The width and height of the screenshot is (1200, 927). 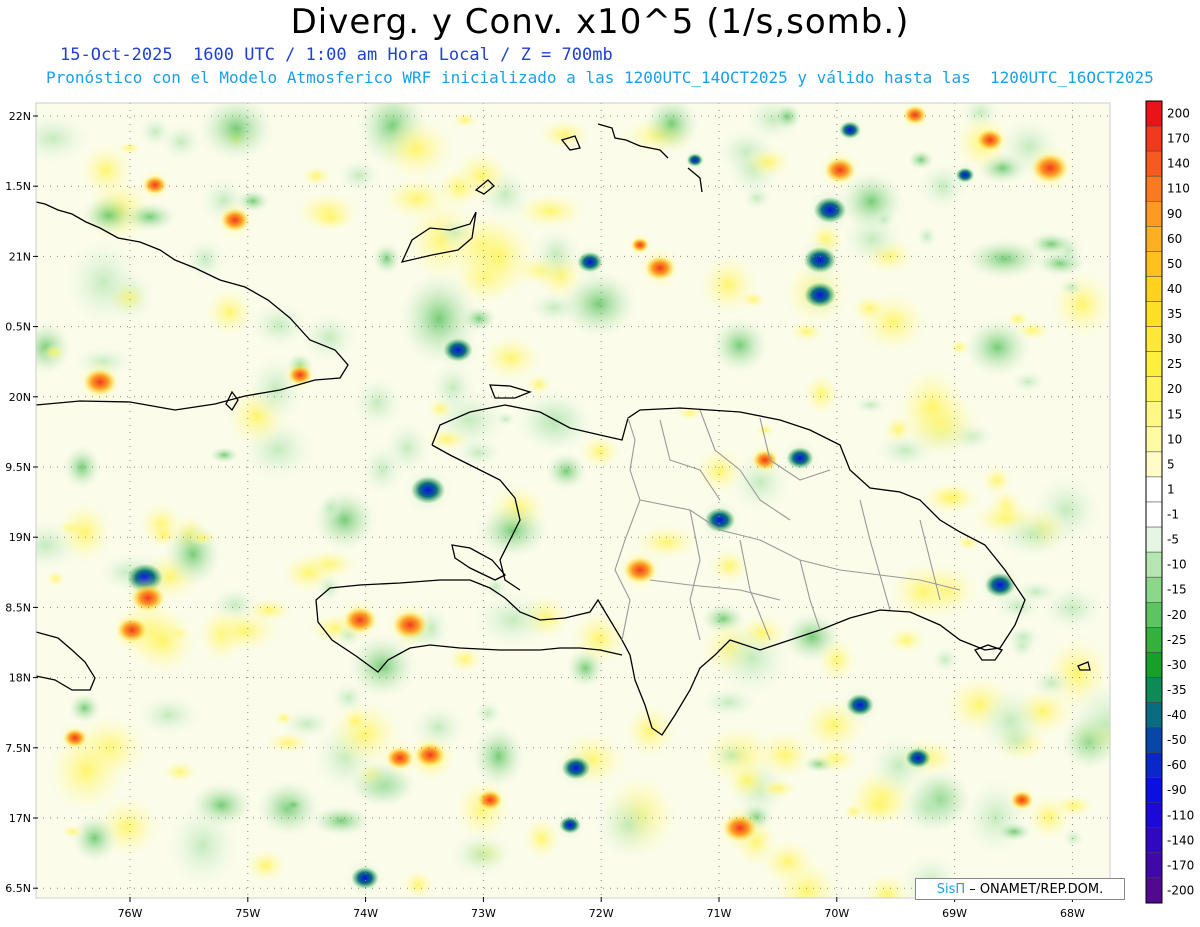 I want to click on lon-label: 76W, so click(x=130, y=913).